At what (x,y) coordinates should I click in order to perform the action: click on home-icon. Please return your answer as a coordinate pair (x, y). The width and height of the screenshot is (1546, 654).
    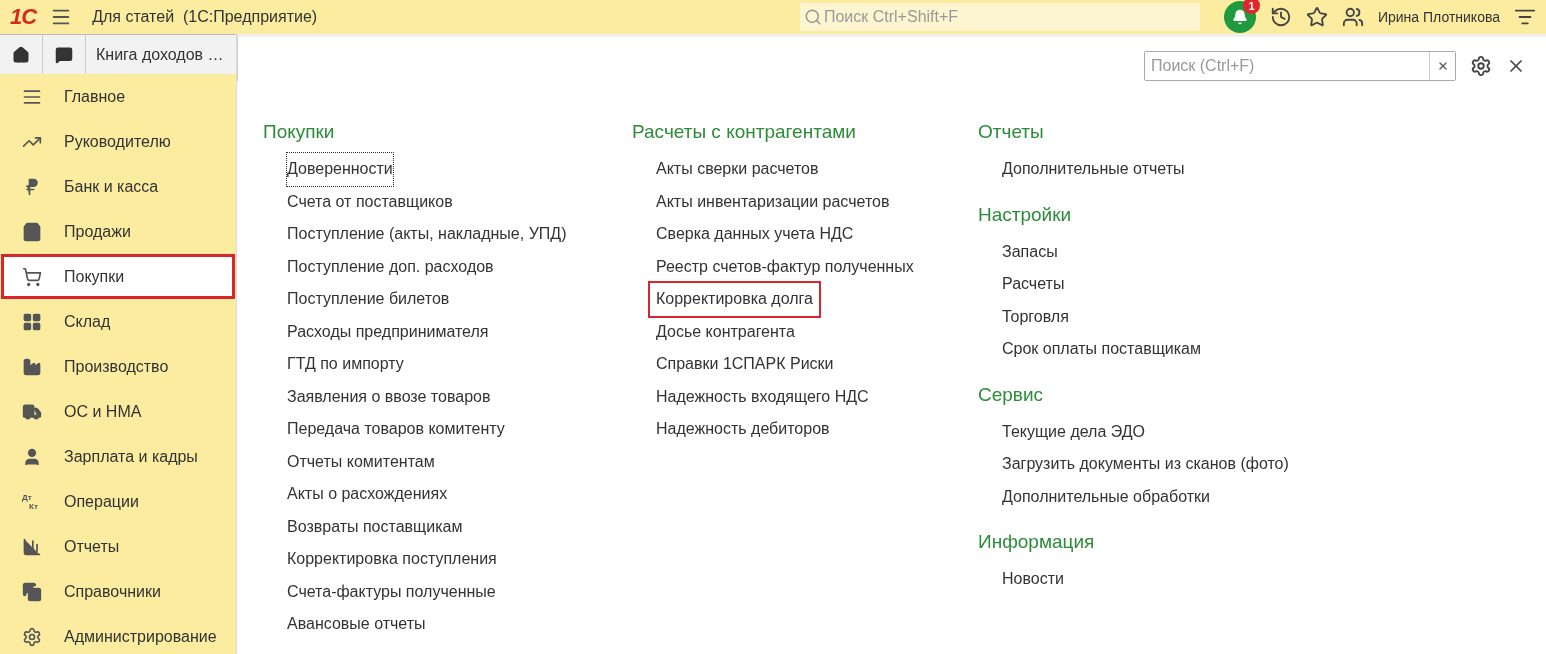
    Looking at the image, I should click on (21, 54).